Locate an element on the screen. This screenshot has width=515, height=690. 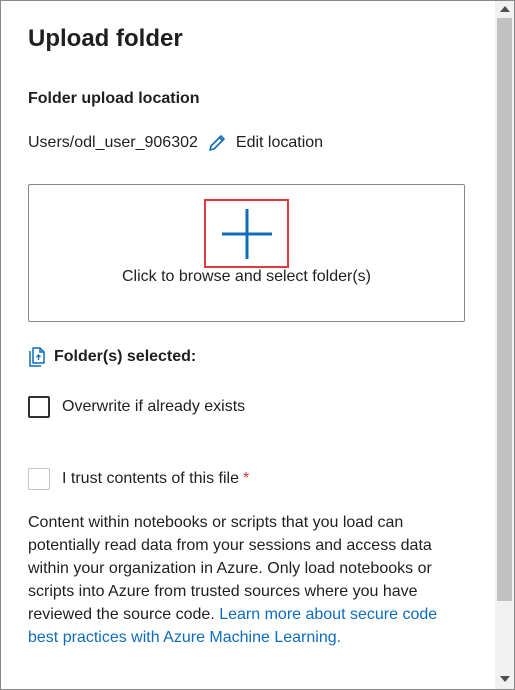
browse-instructions: Click to browse and select folder(s) is located at coordinates (246, 276).